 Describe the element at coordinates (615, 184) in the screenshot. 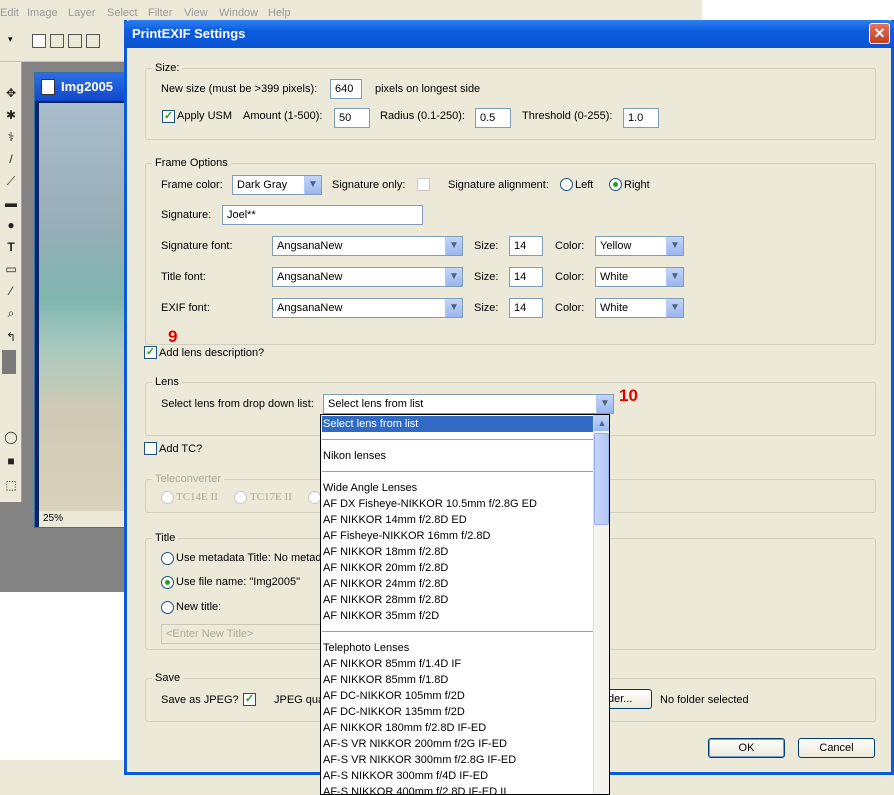

I see `align-right-radio` at that location.